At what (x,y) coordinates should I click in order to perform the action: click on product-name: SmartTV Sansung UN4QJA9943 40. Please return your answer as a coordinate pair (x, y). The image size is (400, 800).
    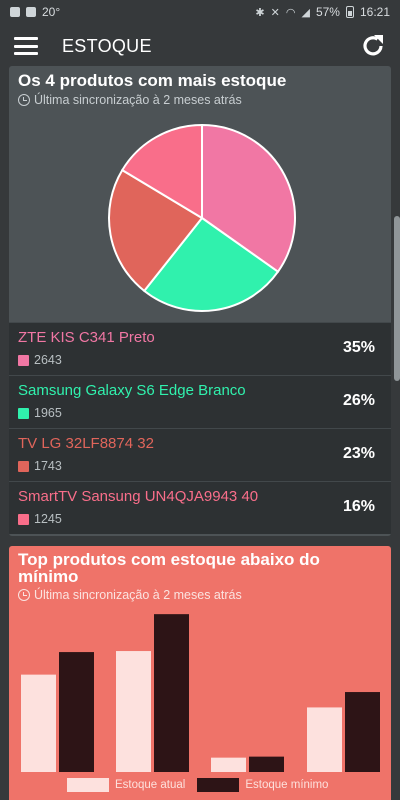
    Looking at the image, I should click on (138, 496).